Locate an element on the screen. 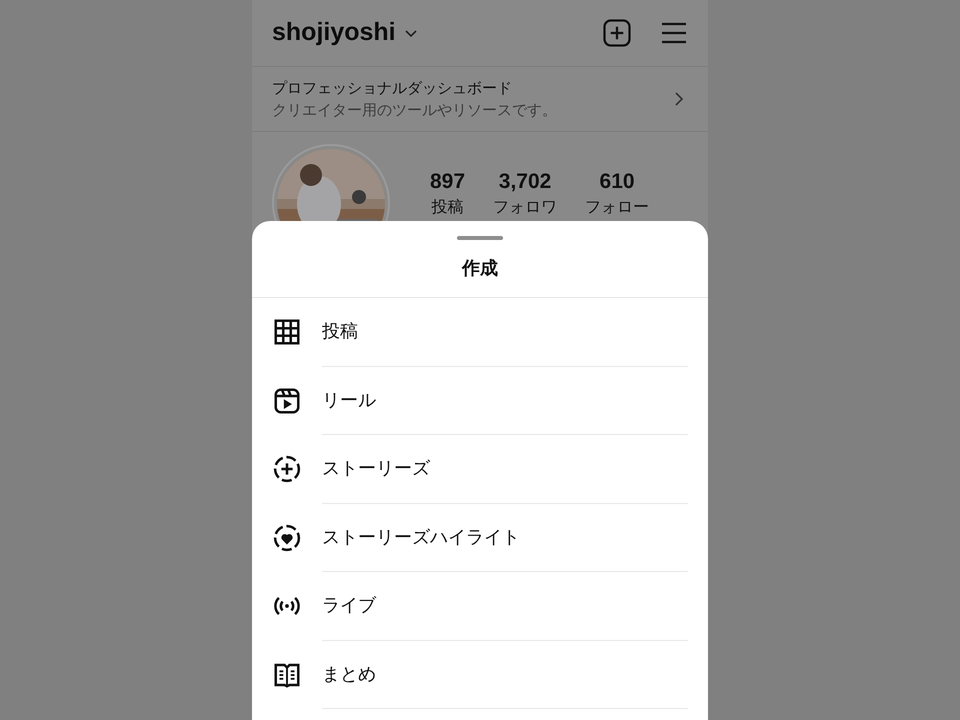  dashed-circle-plus-icon is located at coordinates (287, 469).